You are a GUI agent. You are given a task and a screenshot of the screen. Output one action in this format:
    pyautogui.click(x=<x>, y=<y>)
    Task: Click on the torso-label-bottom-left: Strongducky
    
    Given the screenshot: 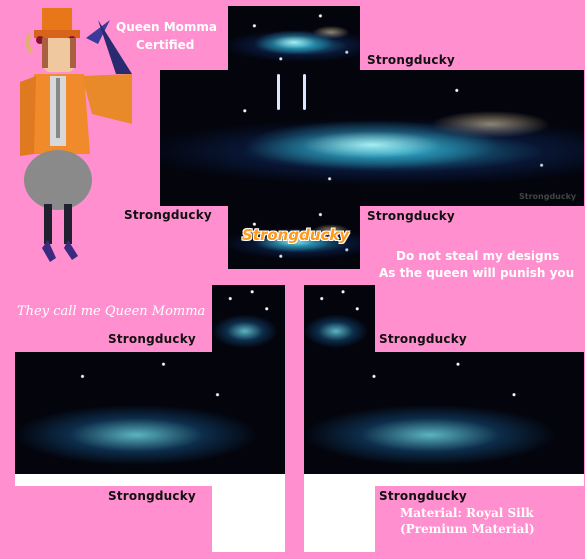 What is the action you would take?
    pyautogui.click(x=168, y=215)
    